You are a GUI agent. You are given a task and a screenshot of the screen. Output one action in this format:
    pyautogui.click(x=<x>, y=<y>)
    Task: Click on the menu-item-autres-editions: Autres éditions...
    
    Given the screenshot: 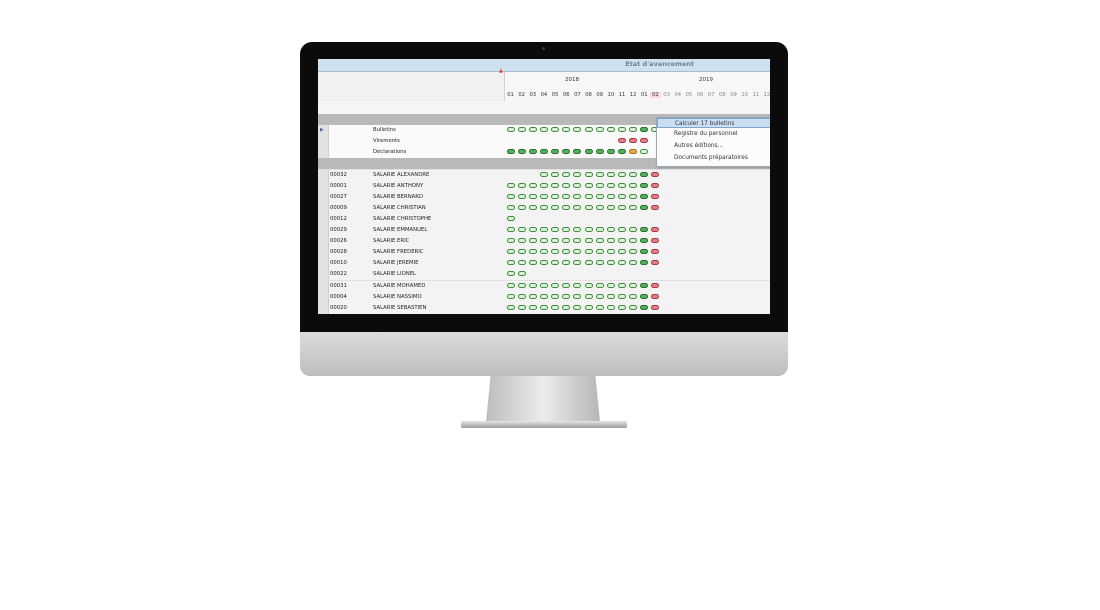 What is the action you would take?
    pyautogui.click(x=713, y=146)
    